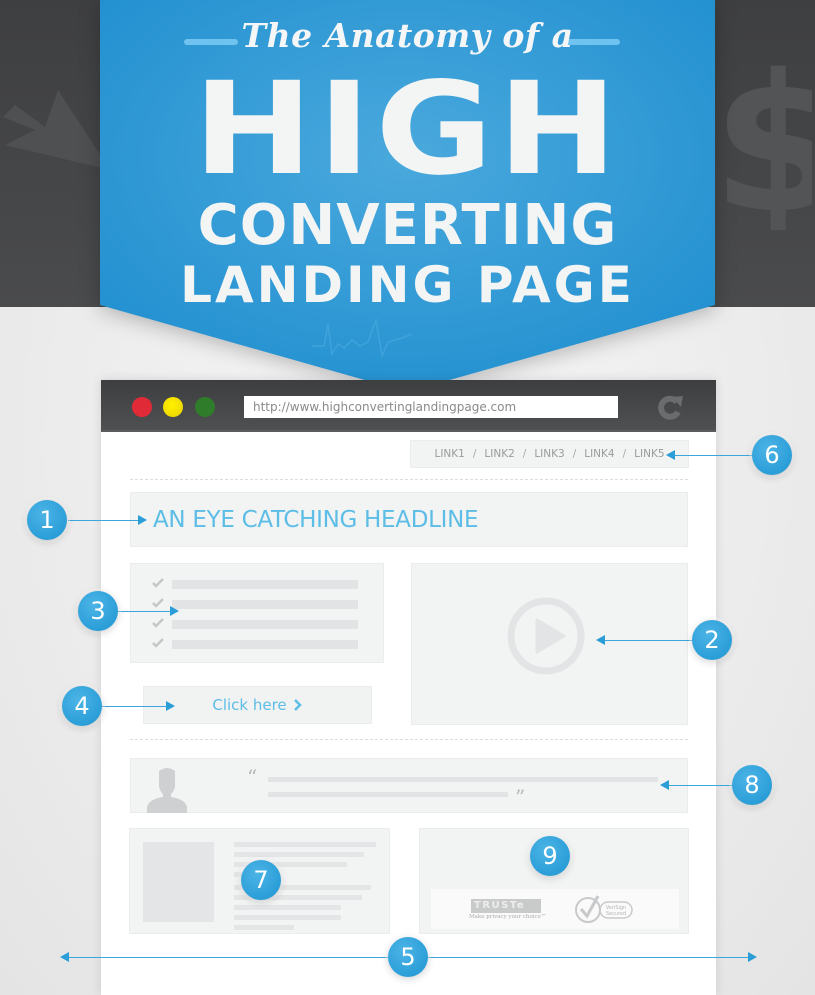 Image resolution: width=815 pixels, height=995 pixels. I want to click on banner-title-high: HIGH, so click(407, 129).